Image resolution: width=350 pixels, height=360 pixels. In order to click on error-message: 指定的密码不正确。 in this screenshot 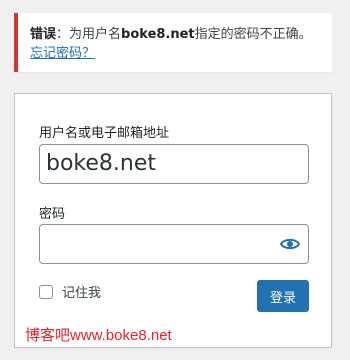, I will do `click(253, 34)`.